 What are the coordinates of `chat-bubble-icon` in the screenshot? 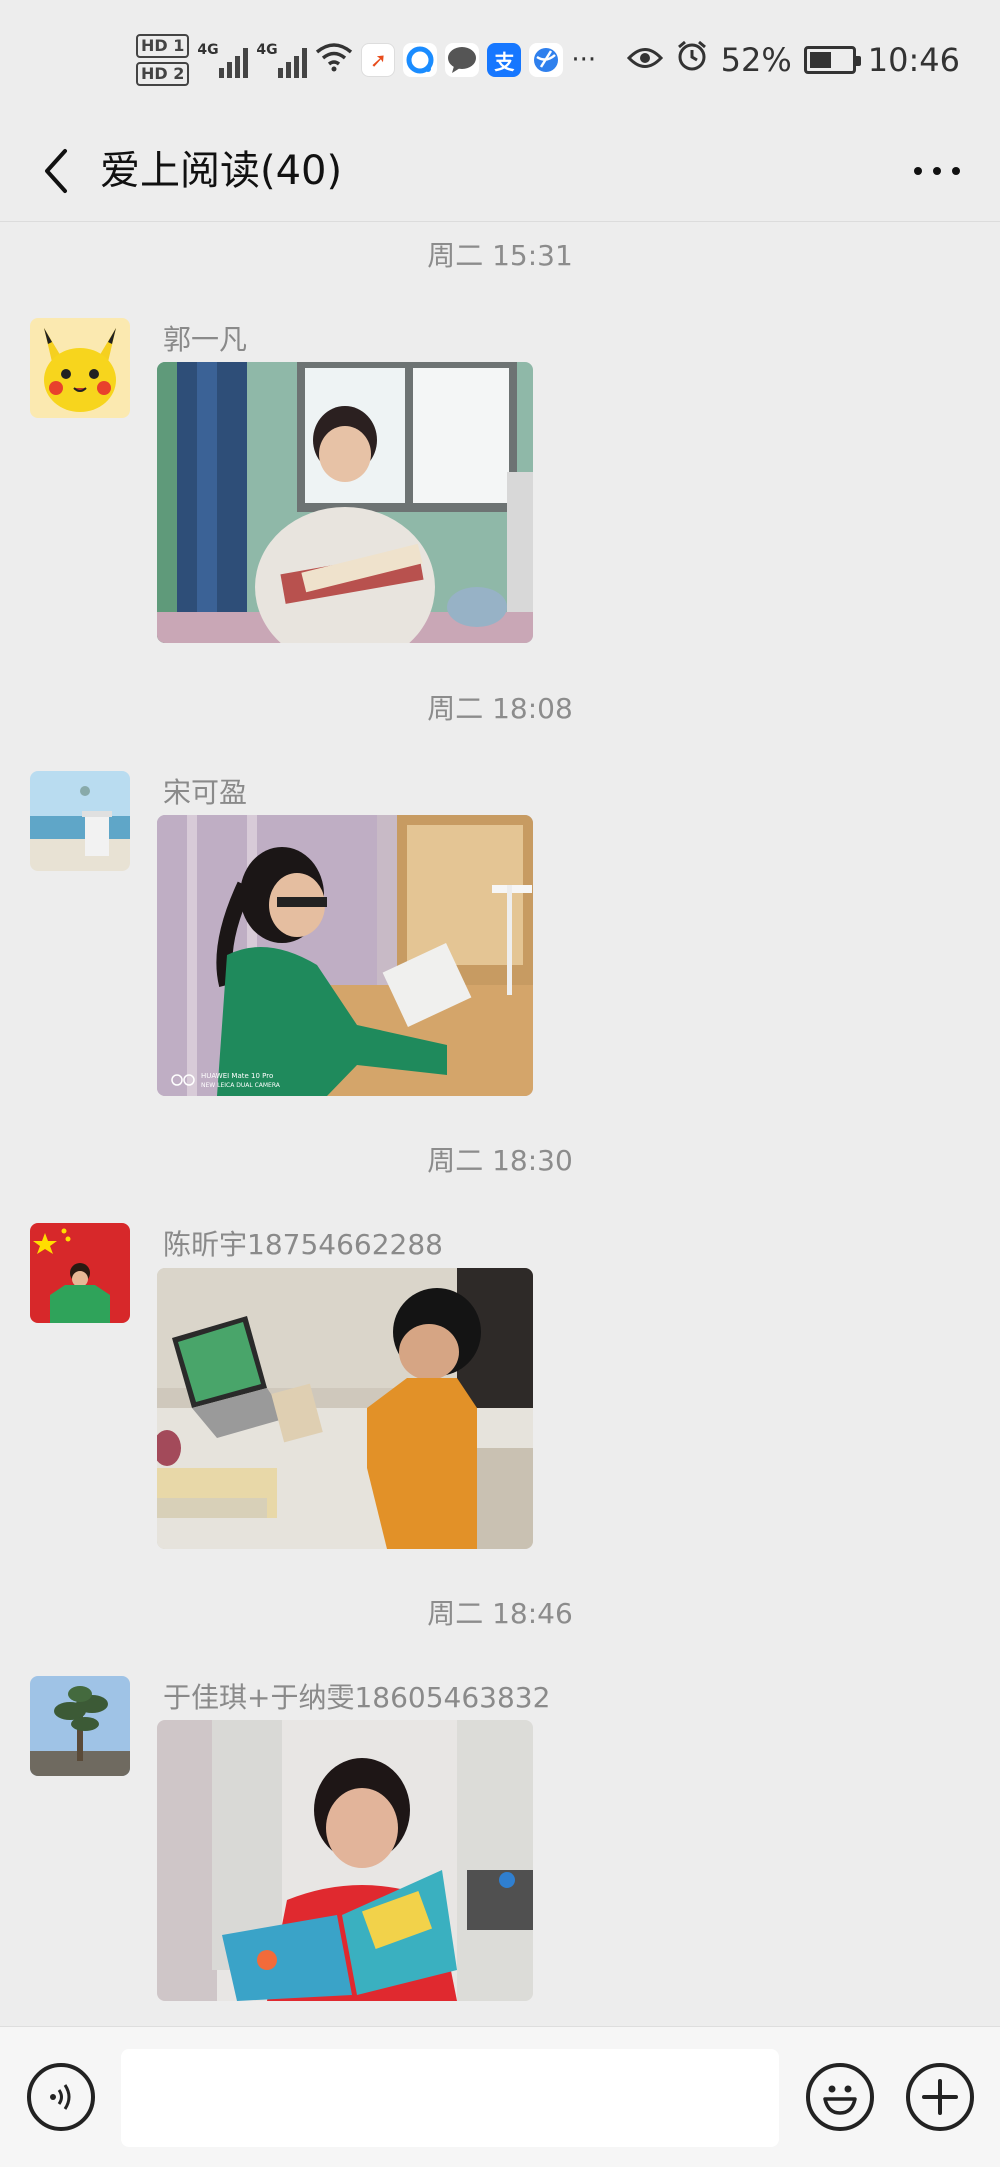 It's located at (462, 60).